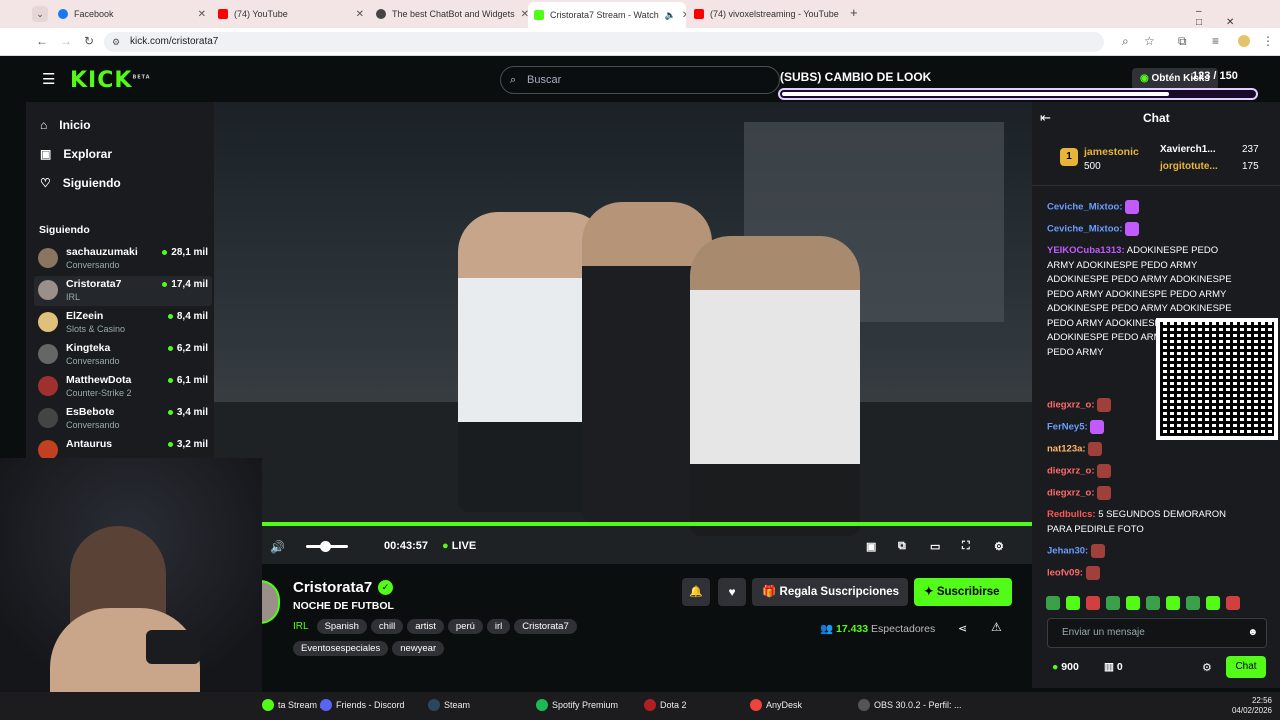 Image resolution: width=1280 pixels, height=720 pixels. I want to click on url-field: ⚙ kick.com/cristorata7, so click(604, 42).